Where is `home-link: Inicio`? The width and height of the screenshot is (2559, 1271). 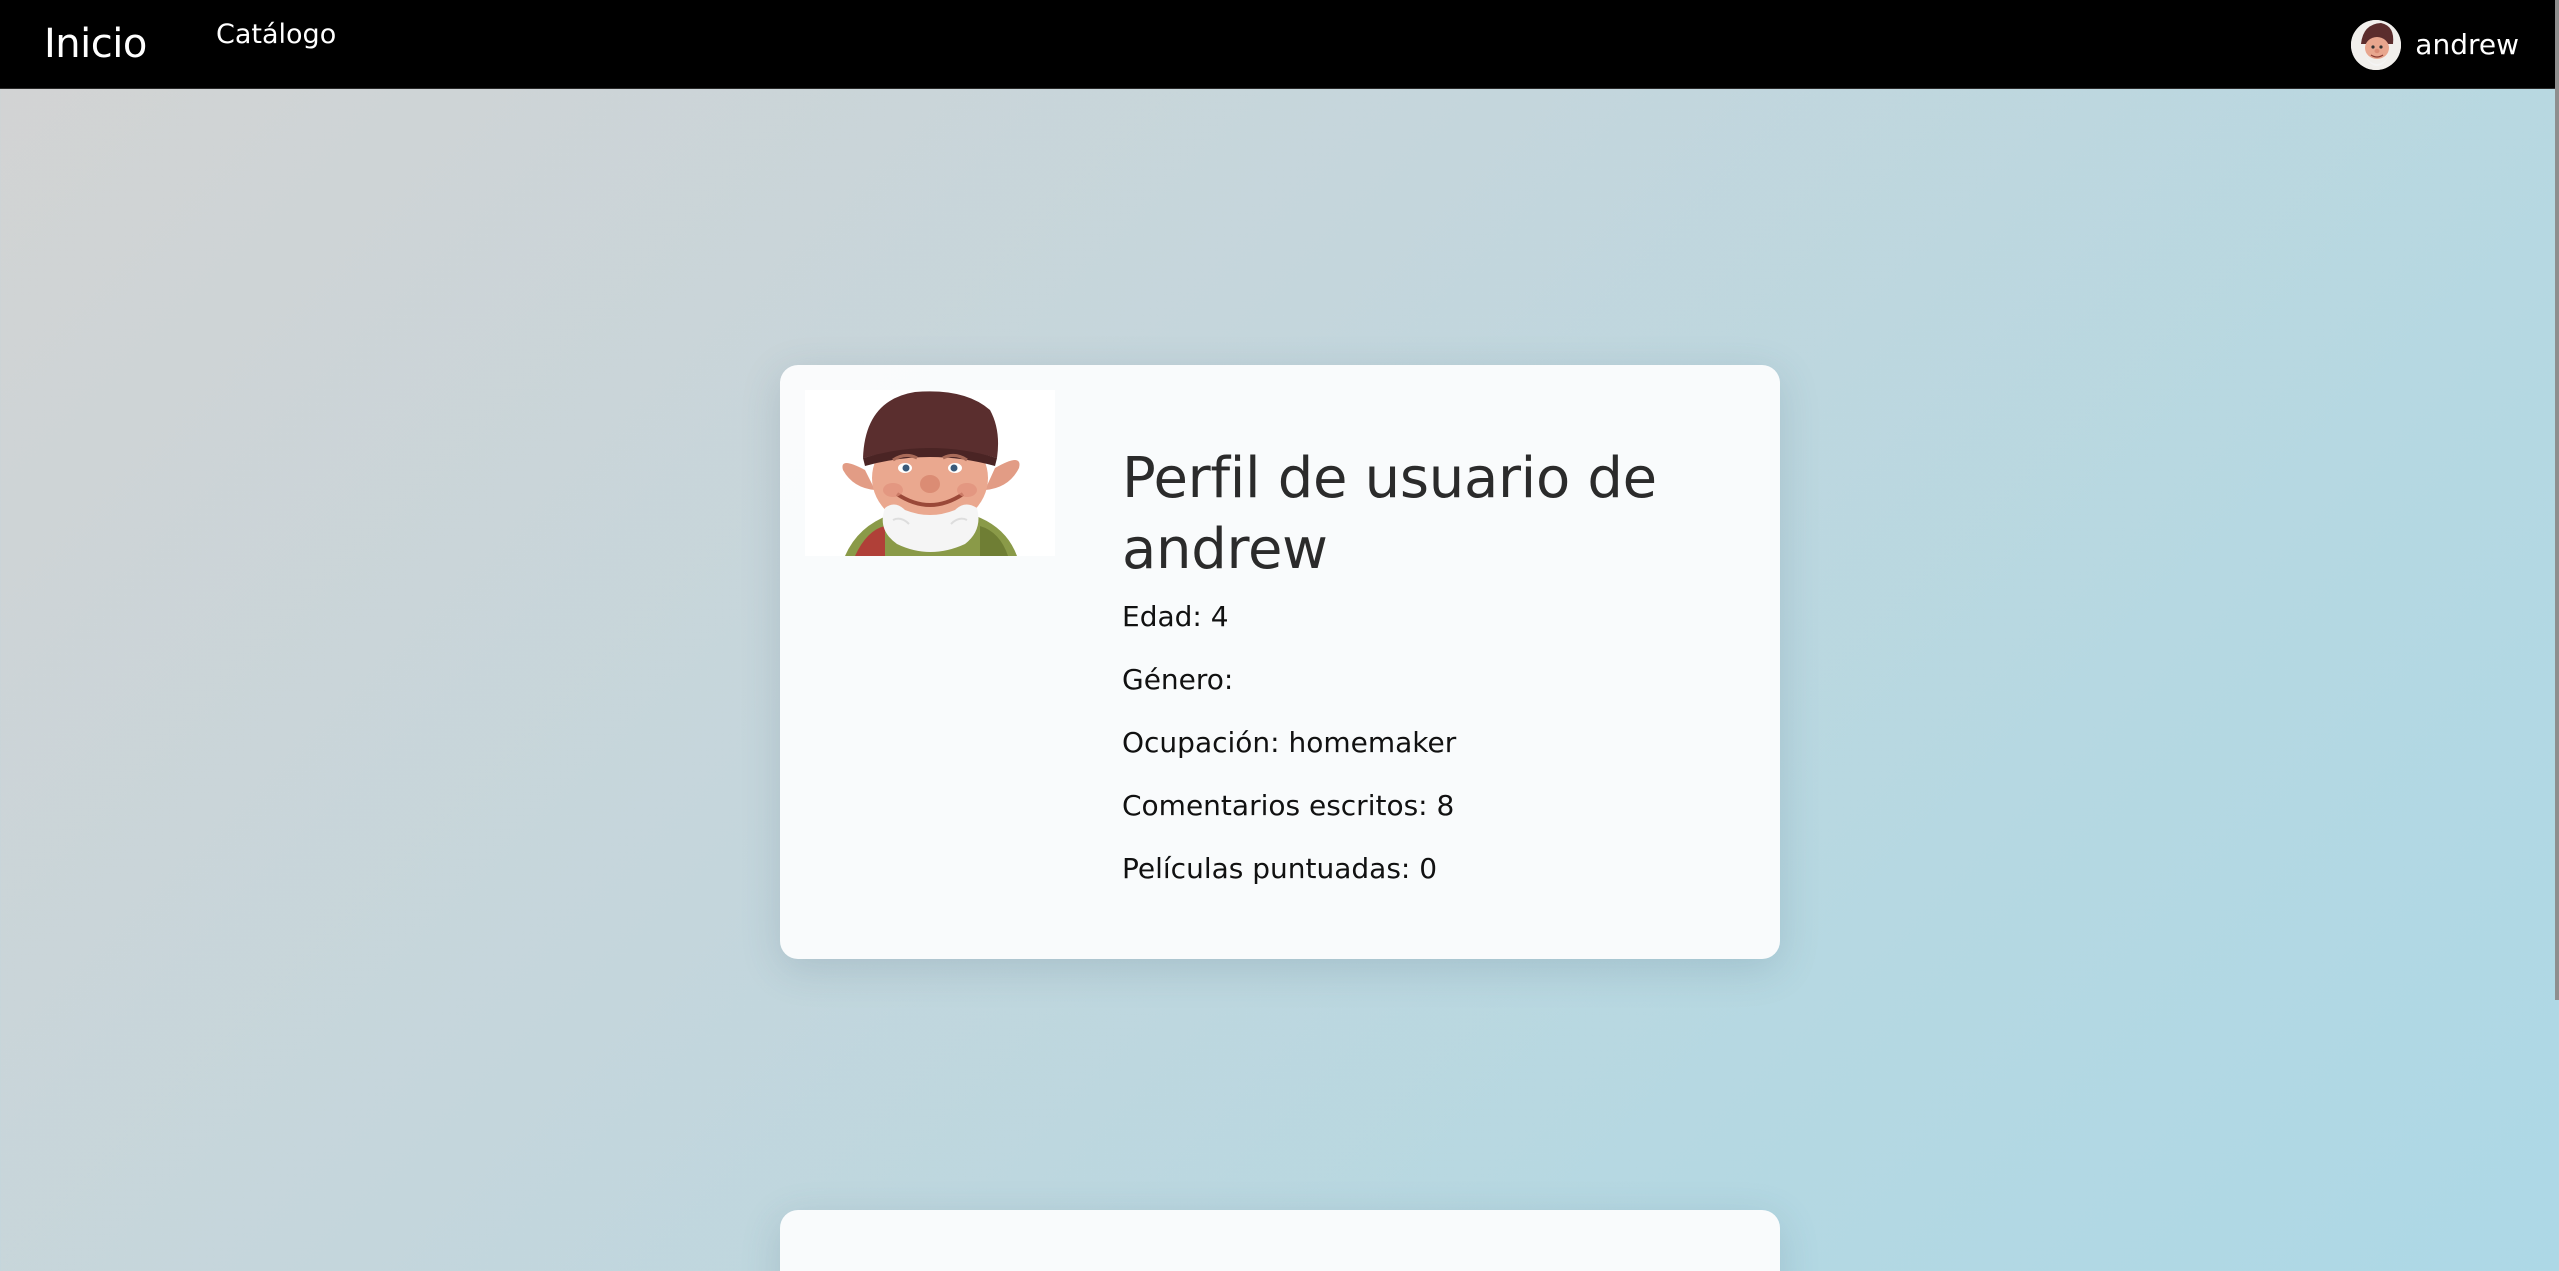 home-link: Inicio is located at coordinates (95, 44).